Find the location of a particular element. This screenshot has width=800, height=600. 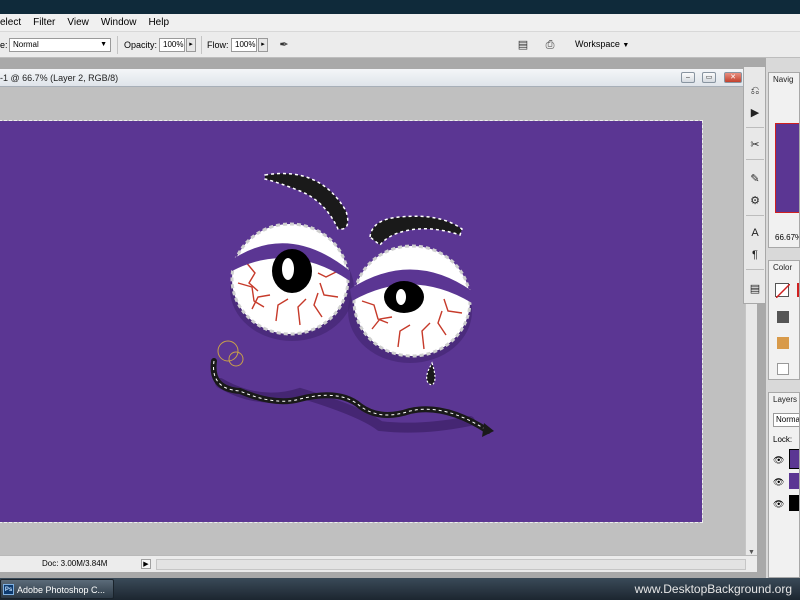

menu-help: Help is located at coordinates (158, 23).